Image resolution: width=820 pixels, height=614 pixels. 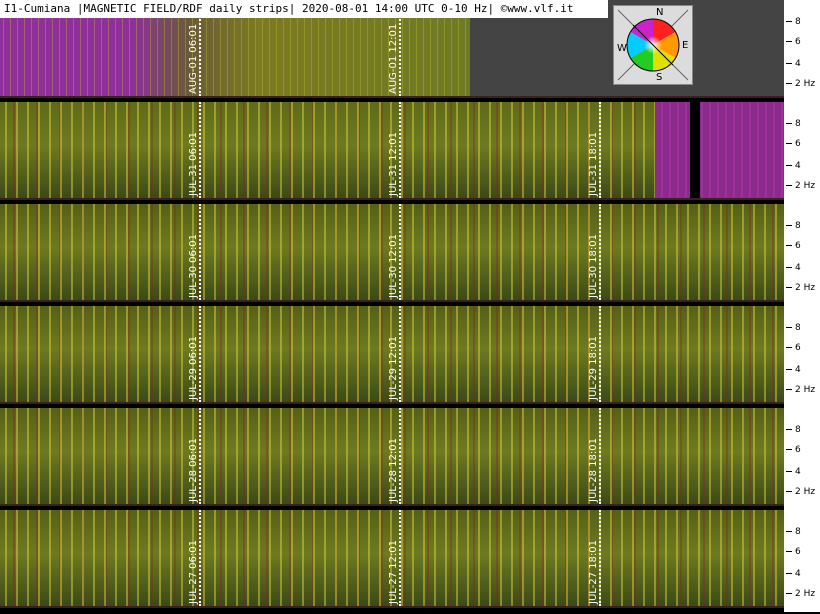 What do you see at coordinates (193, 470) in the screenshot?
I see `hour-marker-label: JUL-28 06:01` at bounding box center [193, 470].